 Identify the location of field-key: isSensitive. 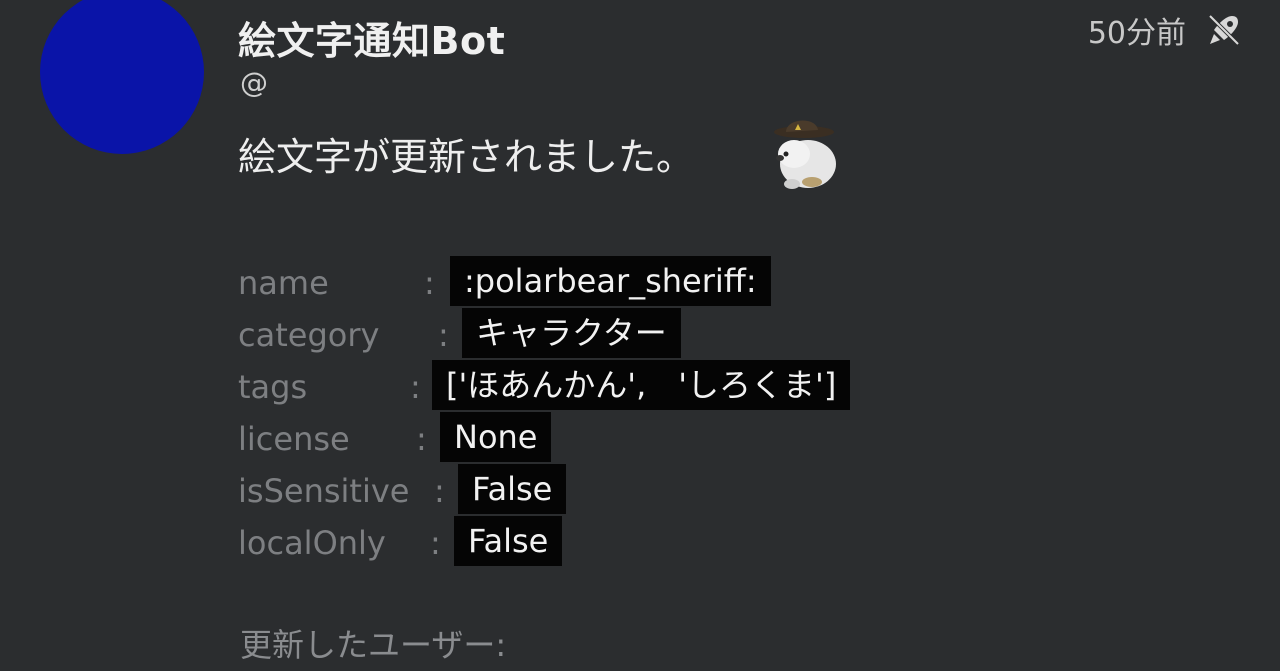
(324, 491).